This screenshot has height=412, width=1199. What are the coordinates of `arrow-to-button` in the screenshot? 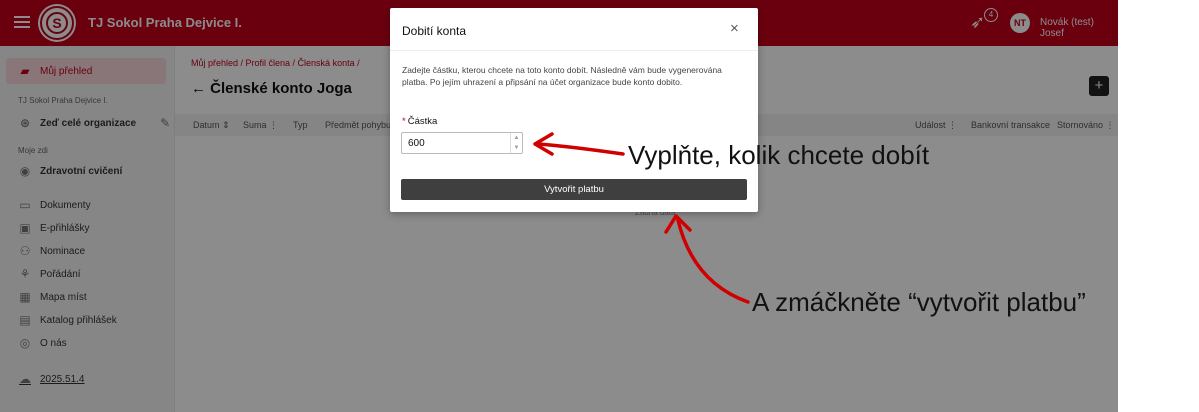 It's located at (713, 261).